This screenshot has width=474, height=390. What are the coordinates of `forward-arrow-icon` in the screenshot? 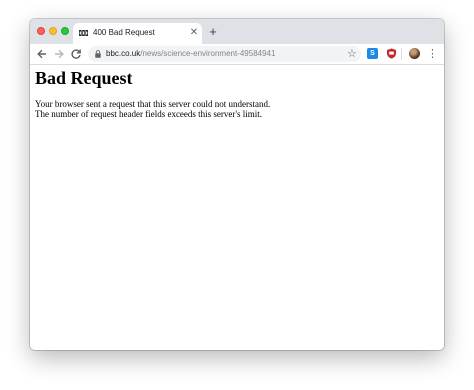 It's located at (59, 54).